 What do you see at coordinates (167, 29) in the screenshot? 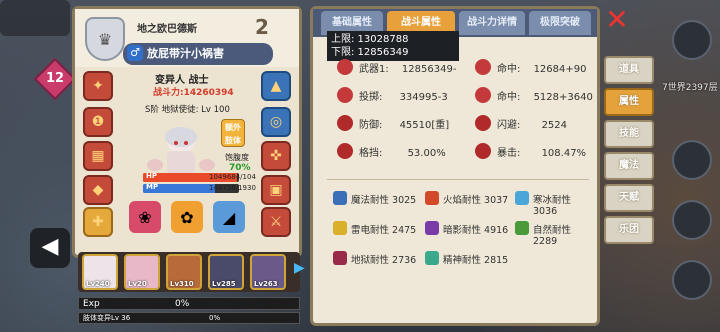
I see `character-name: 地之欧巴德斯` at bounding box center [167, 29].